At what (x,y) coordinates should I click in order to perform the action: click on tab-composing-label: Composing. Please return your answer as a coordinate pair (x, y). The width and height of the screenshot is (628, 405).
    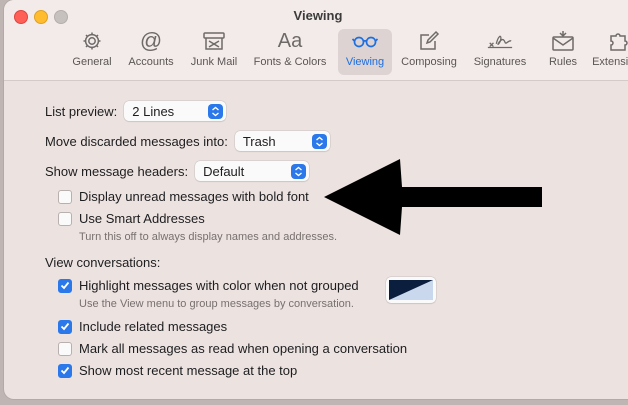
    Looking at the image, I should click on (429, 62).